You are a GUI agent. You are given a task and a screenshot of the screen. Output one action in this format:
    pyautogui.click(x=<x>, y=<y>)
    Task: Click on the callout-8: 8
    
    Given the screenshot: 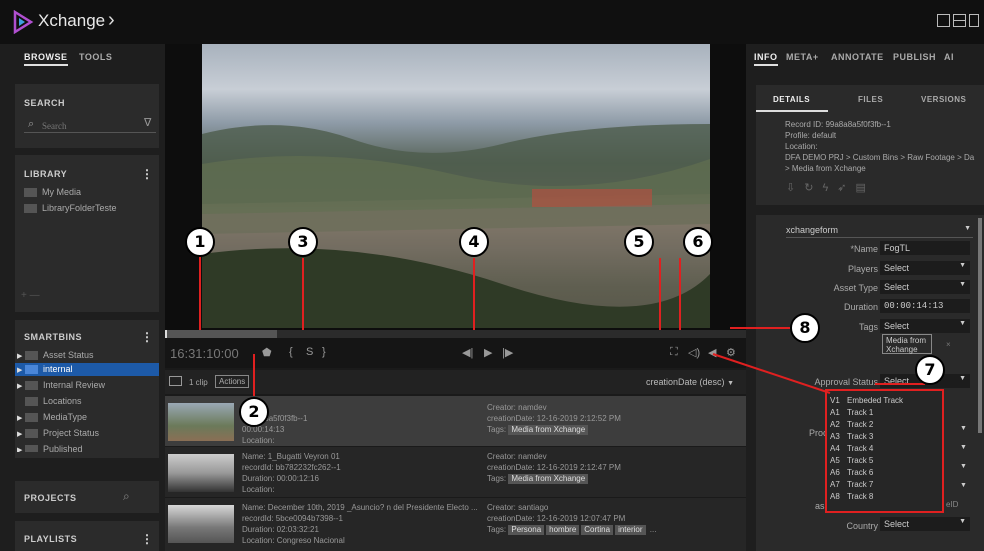 What is the action you would take?
    pyautogui.click(x=805, y=328)
    